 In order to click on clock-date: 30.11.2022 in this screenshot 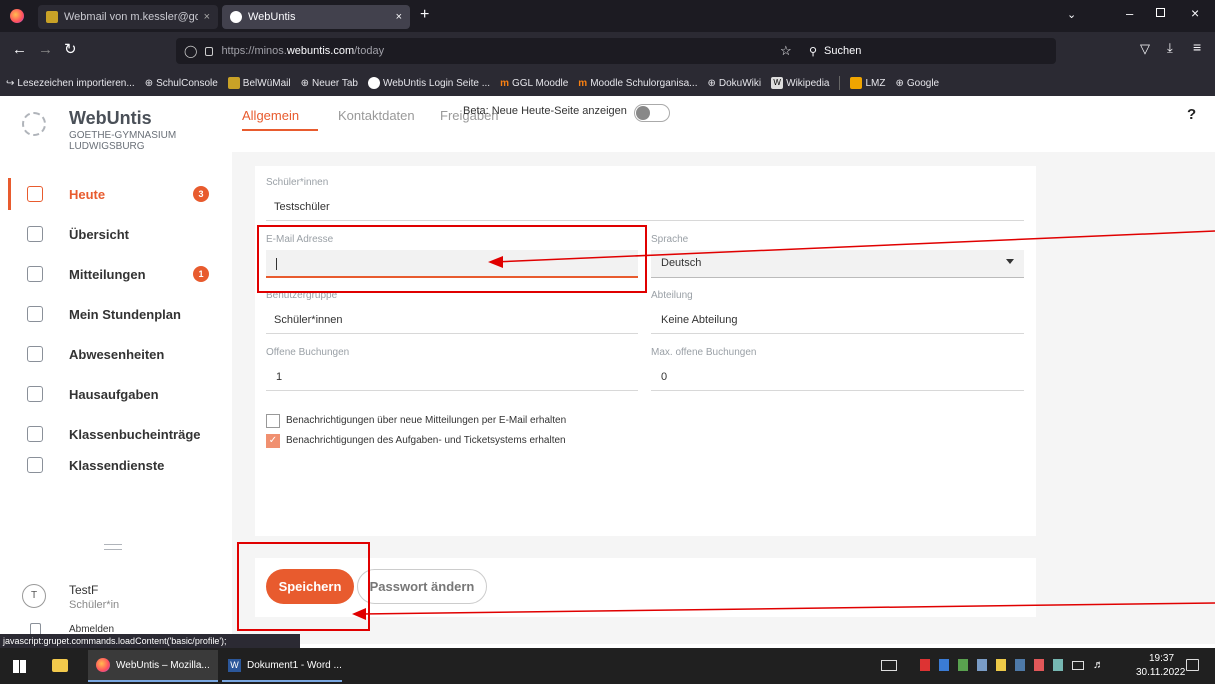, I will do `click(1160, 672)`.